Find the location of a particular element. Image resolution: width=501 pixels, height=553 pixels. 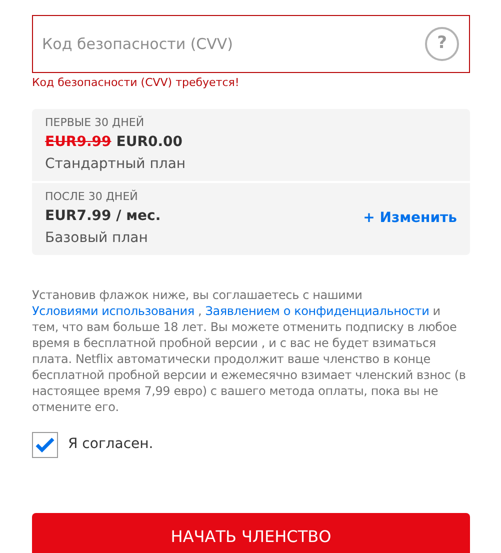

price: EUR7.99 / мес. is located at coordinates (103, 216).